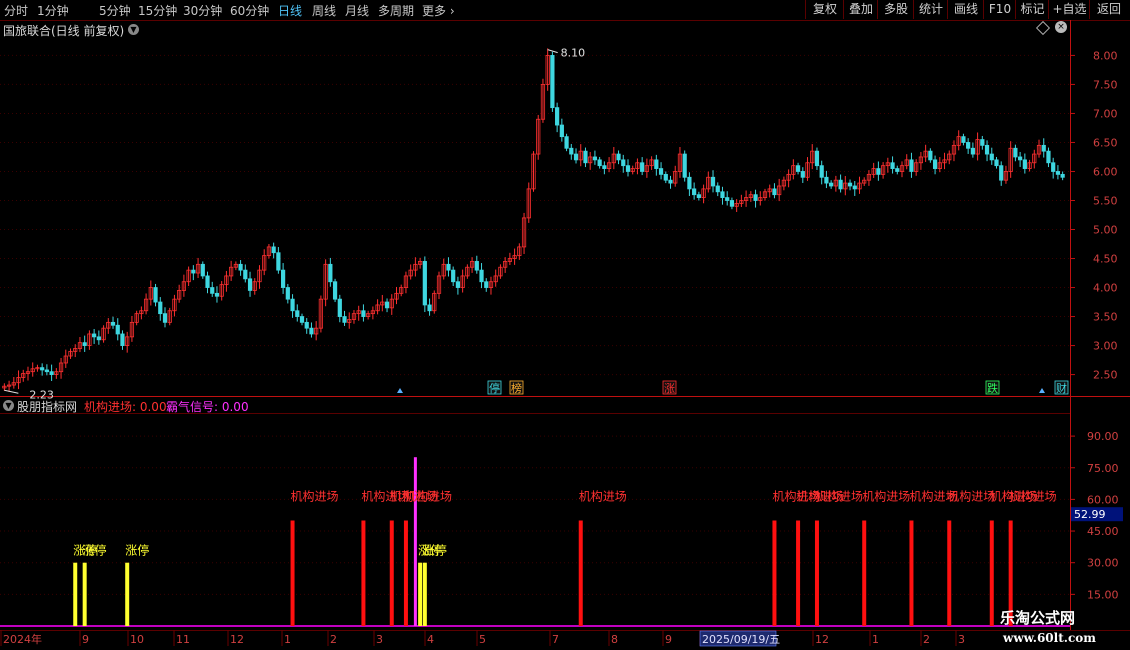  Describe the element at coordinates (1105, 142) in the screenshot. I see `price-tick-label: 6.50` at that location.